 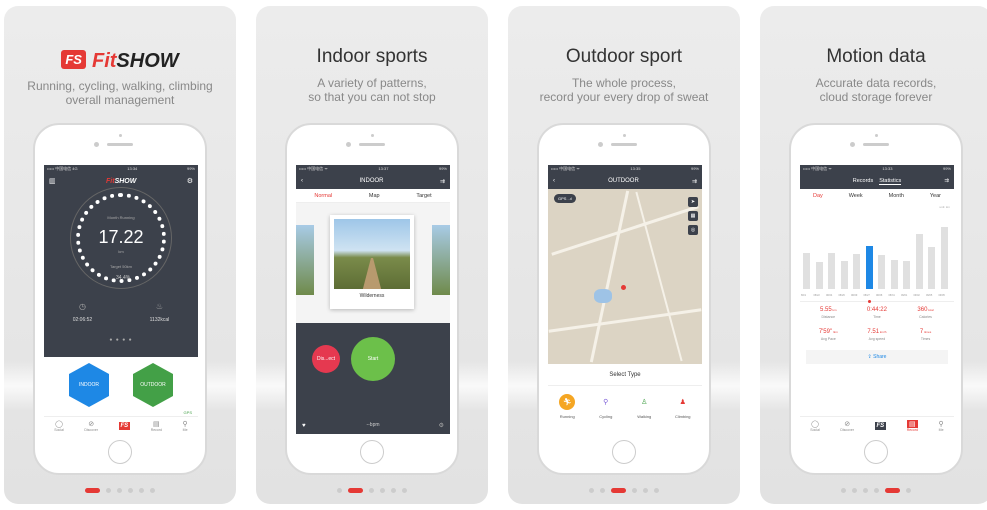 I want to click on gear-icon: ⚙, so click(x=441, y=425).